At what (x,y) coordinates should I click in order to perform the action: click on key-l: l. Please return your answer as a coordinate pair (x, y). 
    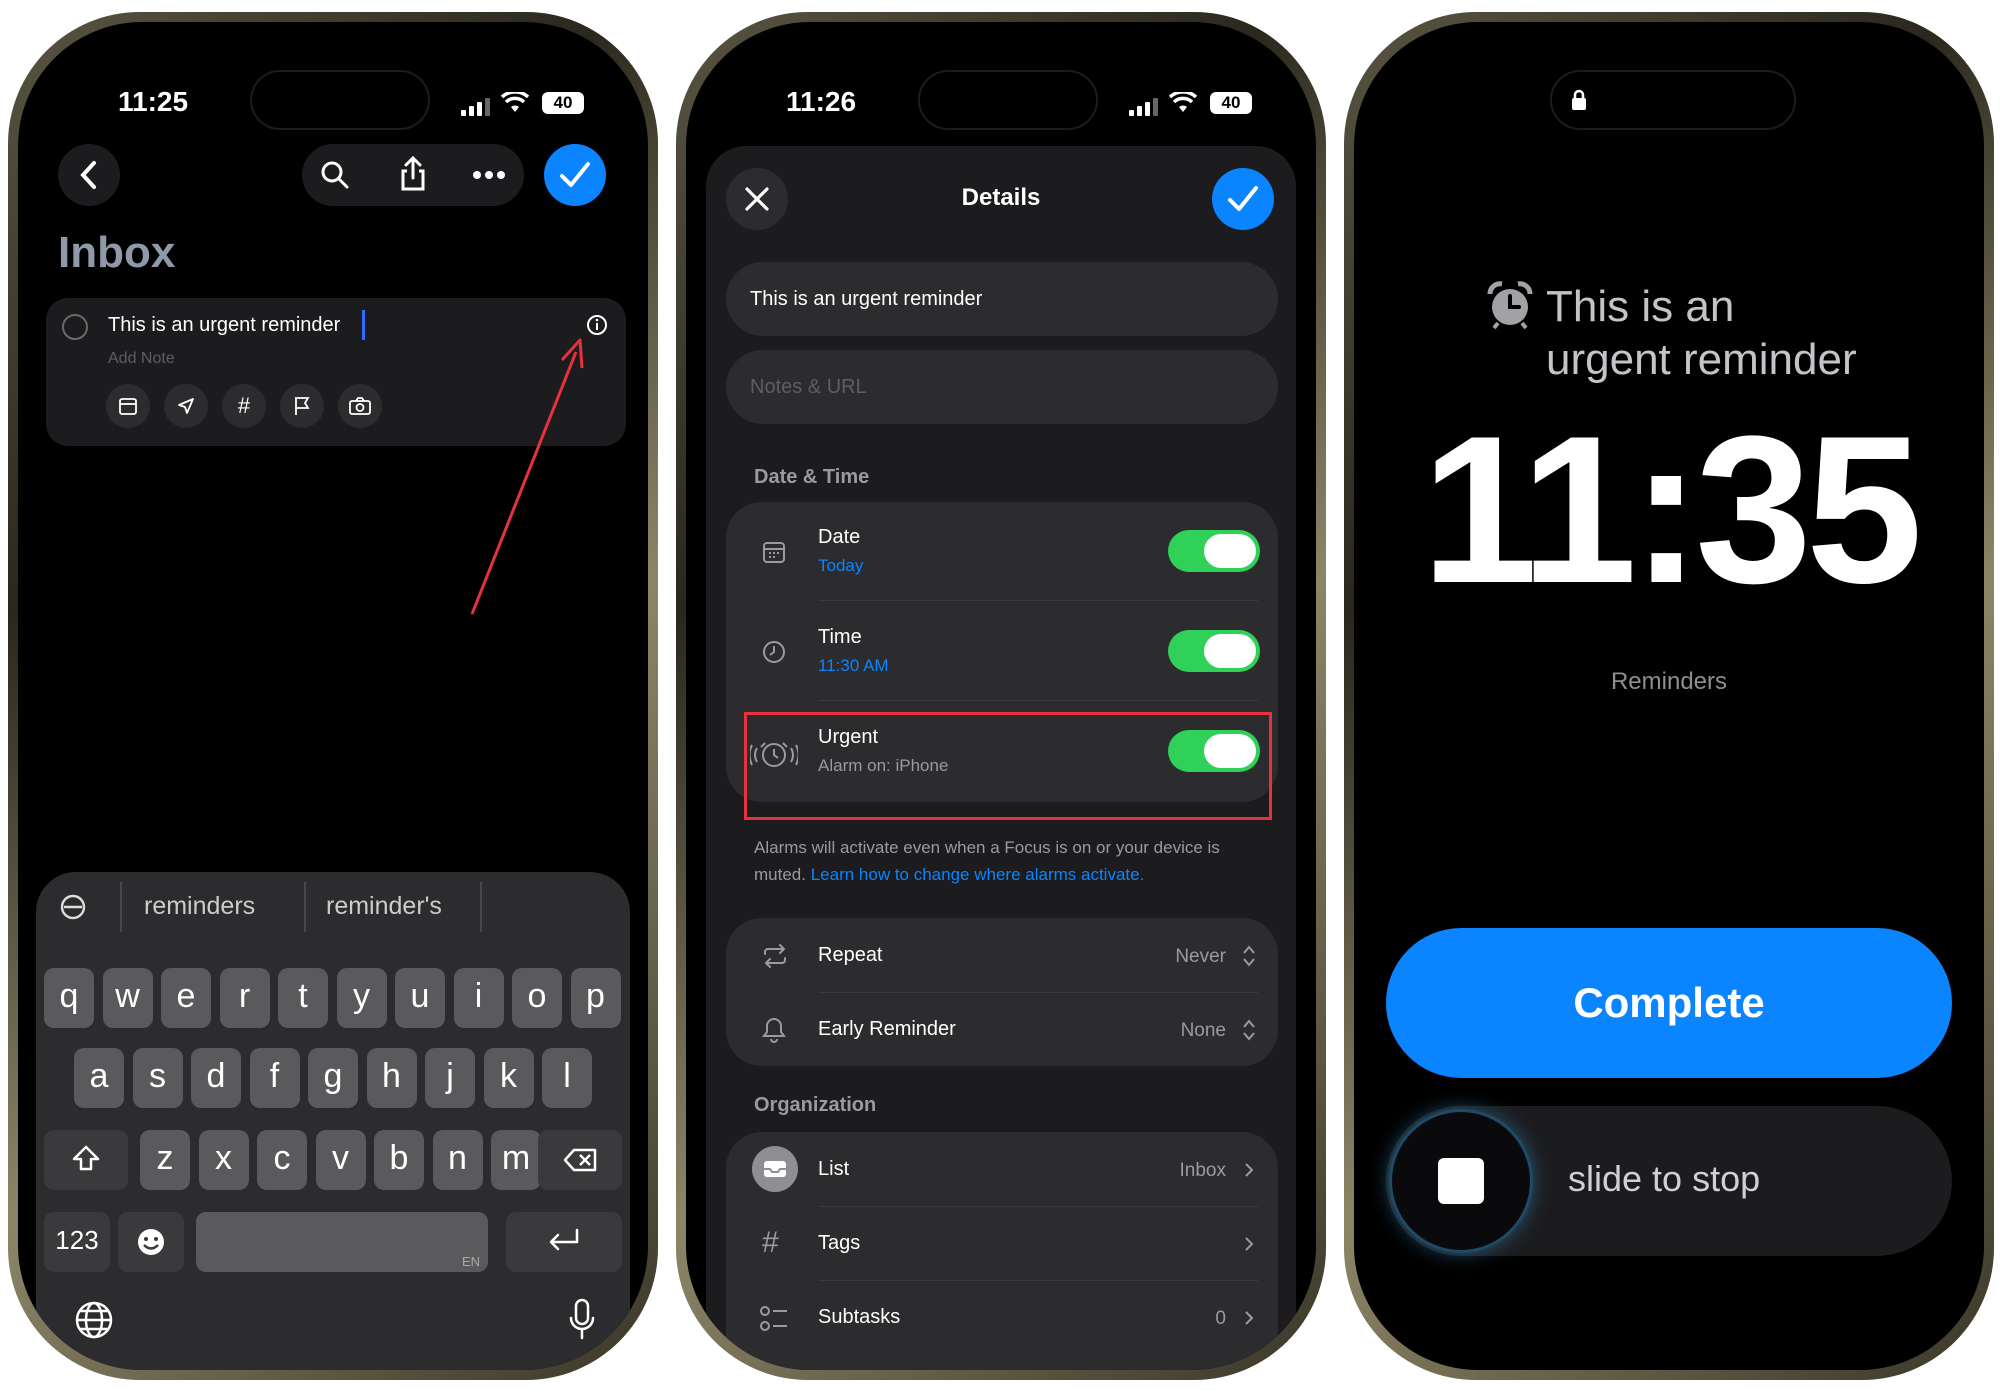
    Looking at the image, I should click on (567, 1078).